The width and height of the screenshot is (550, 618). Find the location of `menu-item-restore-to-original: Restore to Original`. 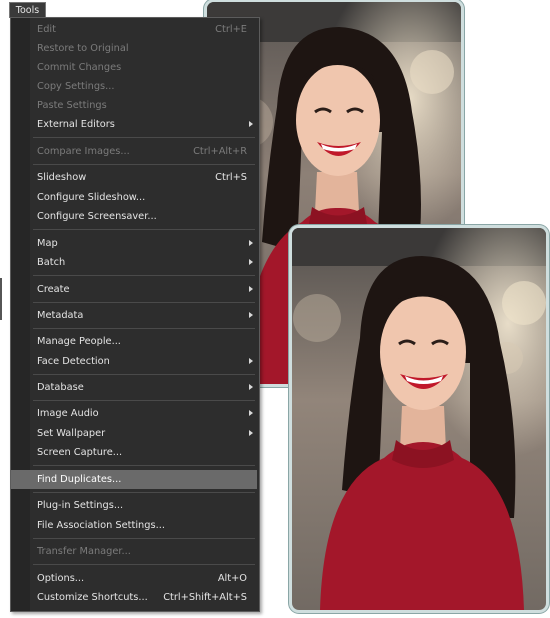

menu-item-restore-to-original: Restore to Original is located at coordinates (134, 48).